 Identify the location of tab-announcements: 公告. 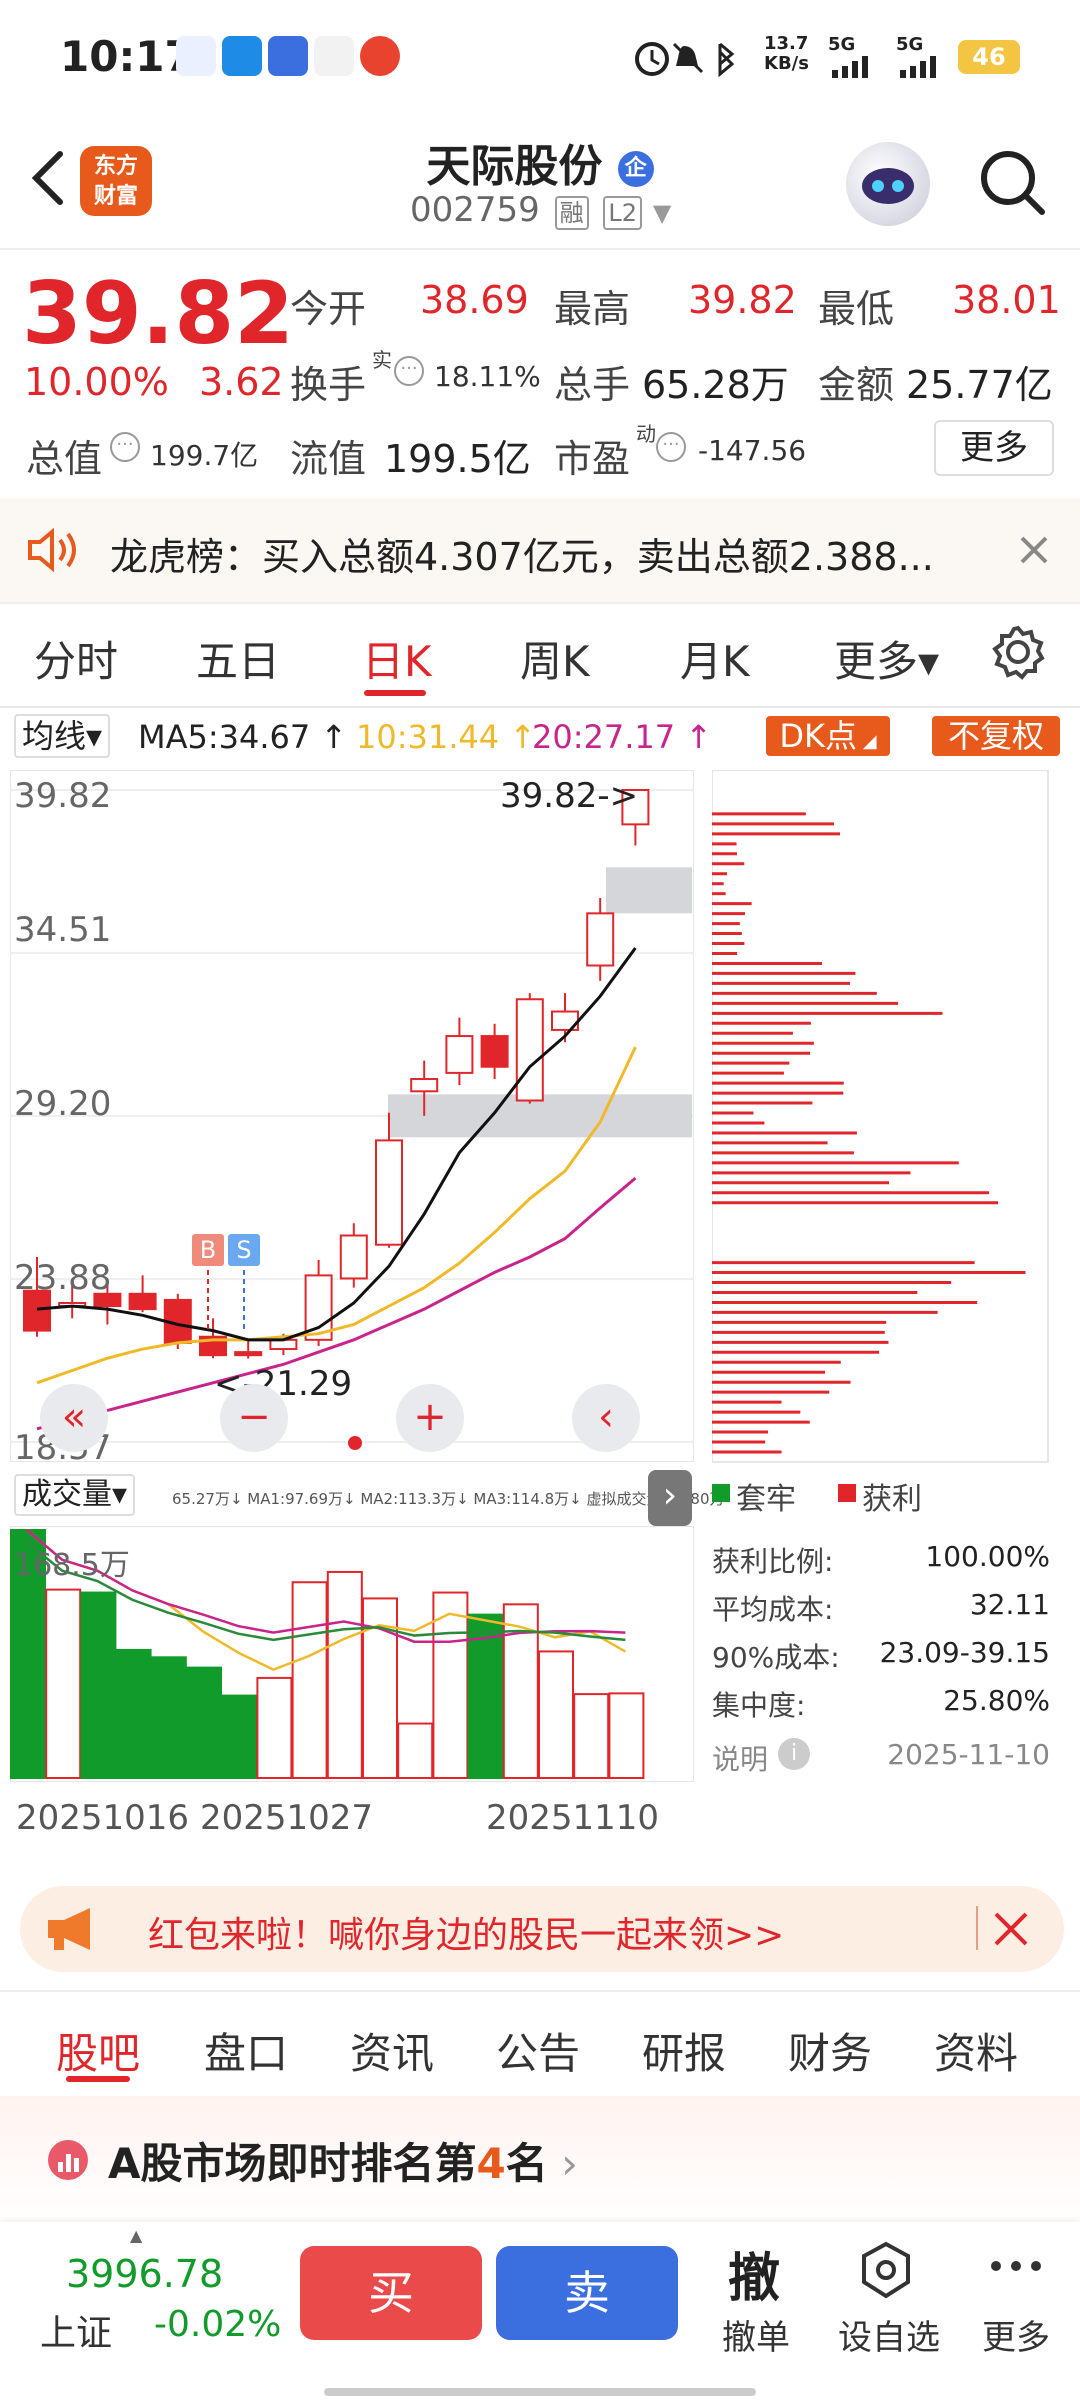
(538, 2050).